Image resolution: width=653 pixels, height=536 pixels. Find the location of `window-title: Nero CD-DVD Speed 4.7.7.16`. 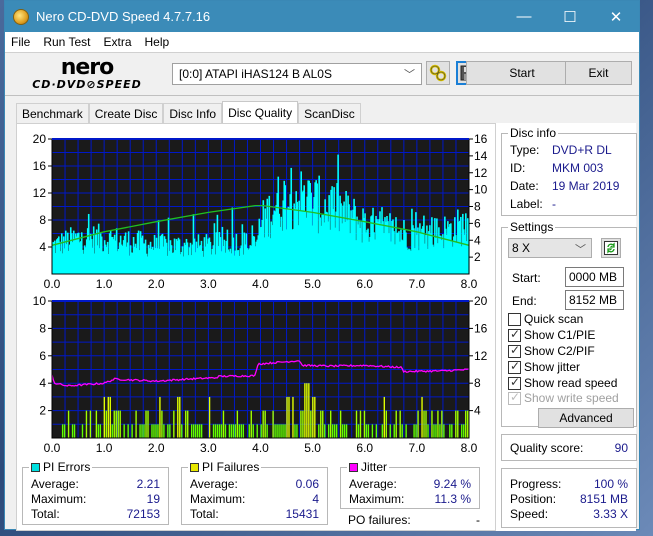

window-title: Nero CD-DVD Speed 4.7.7.16 is located at coordinates (123, 16).